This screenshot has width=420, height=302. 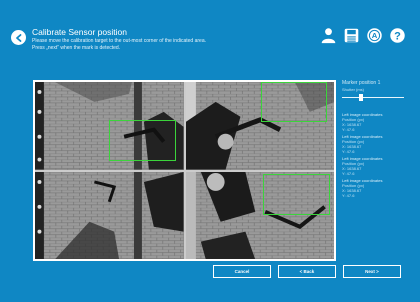 I want to click on slider-track, so click(x=373, y=97).